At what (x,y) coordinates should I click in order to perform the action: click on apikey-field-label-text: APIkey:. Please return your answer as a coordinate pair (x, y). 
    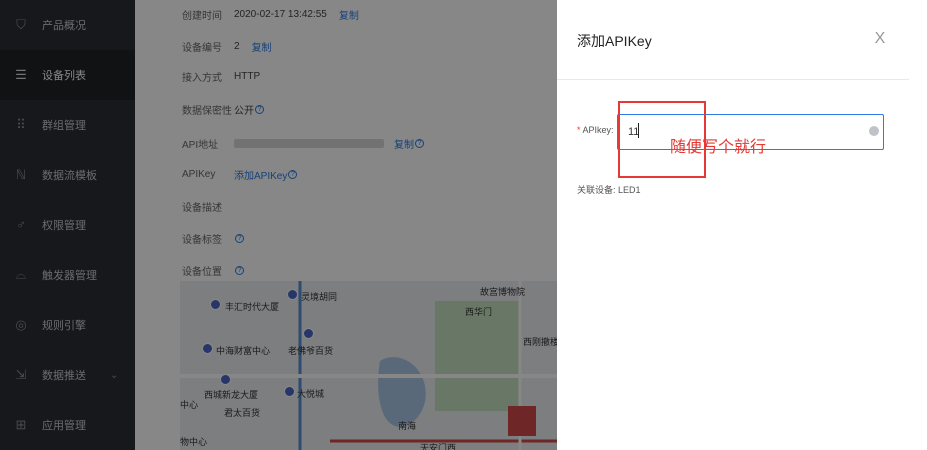
    Looking at the image, I should click on (598, 130).